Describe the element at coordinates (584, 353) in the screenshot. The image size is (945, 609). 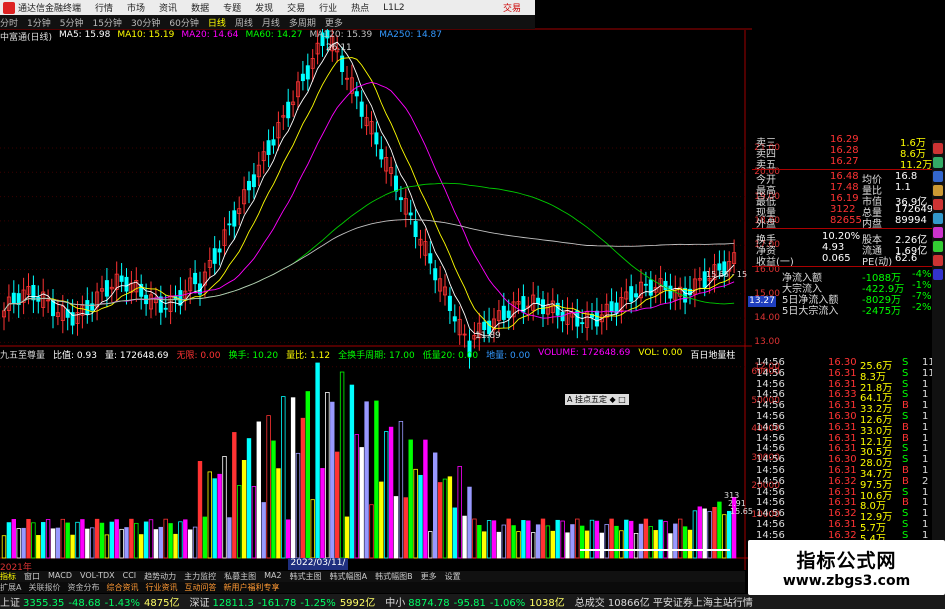
I see `volume-header-item: VOLUME: 172648.69` at that location.